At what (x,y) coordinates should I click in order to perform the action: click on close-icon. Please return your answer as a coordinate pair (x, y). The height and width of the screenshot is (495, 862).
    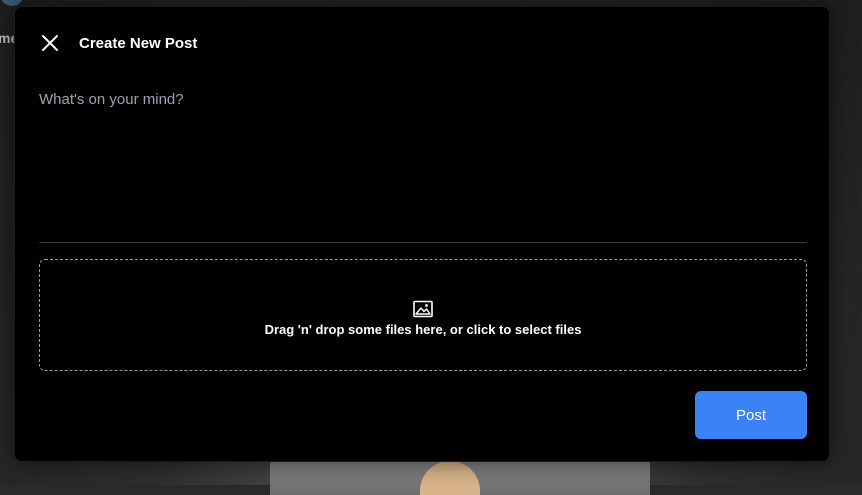
    Looking at the image, I should click on (50, 43).